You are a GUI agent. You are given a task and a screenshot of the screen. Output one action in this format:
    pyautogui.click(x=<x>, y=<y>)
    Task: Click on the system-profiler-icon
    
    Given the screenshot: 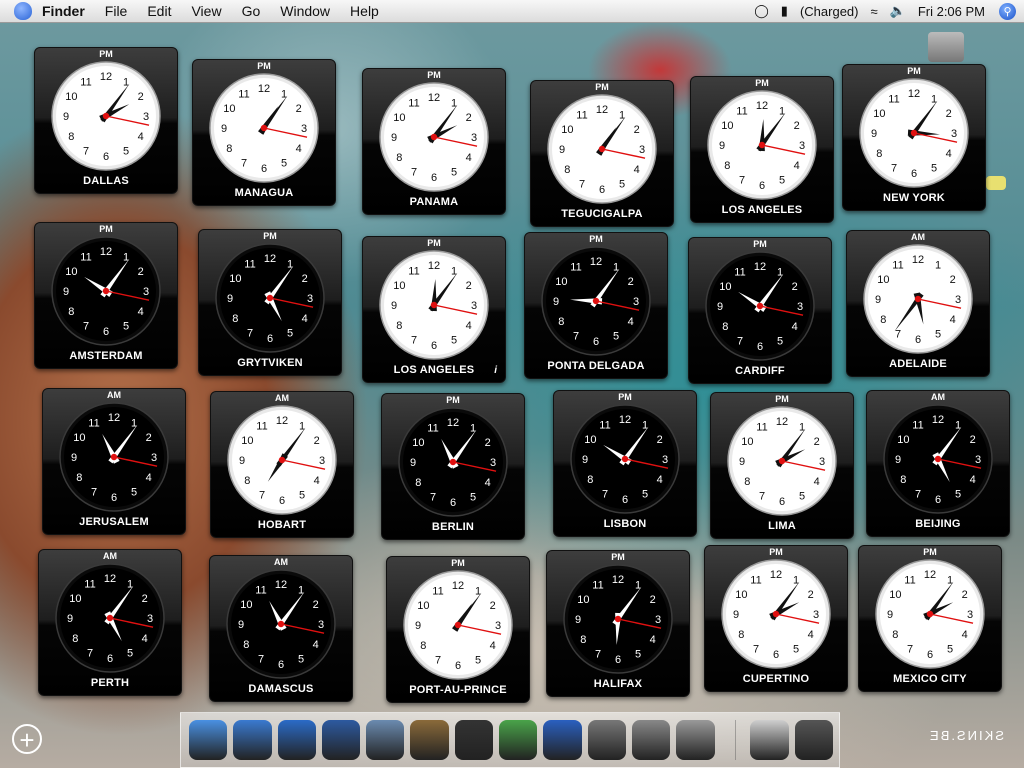 What is the action you would take?
    pyautogui.click(x=651, y=740)
    